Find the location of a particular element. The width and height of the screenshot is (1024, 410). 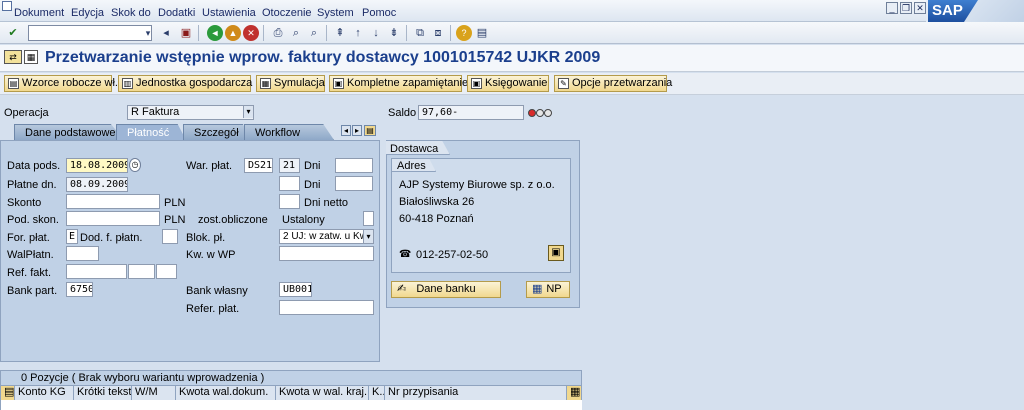

simulation-icon: ▦ is located at coordinates (265, 83).